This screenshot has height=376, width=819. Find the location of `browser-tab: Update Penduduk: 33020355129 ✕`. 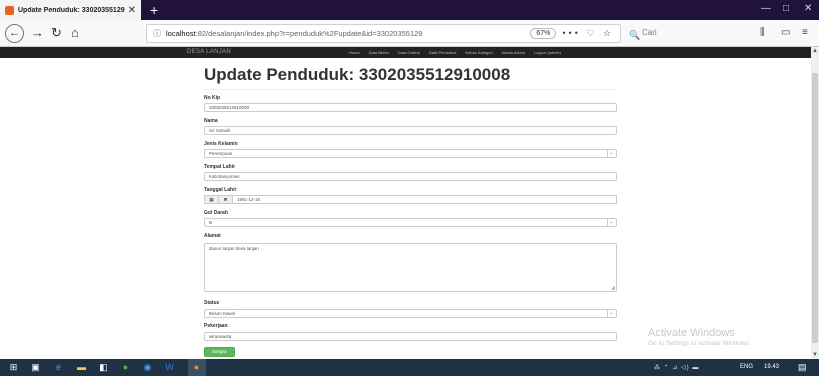

browser-tab: Update Penduduk: 33020355129 ✕ is located at coordinates (70, 10).